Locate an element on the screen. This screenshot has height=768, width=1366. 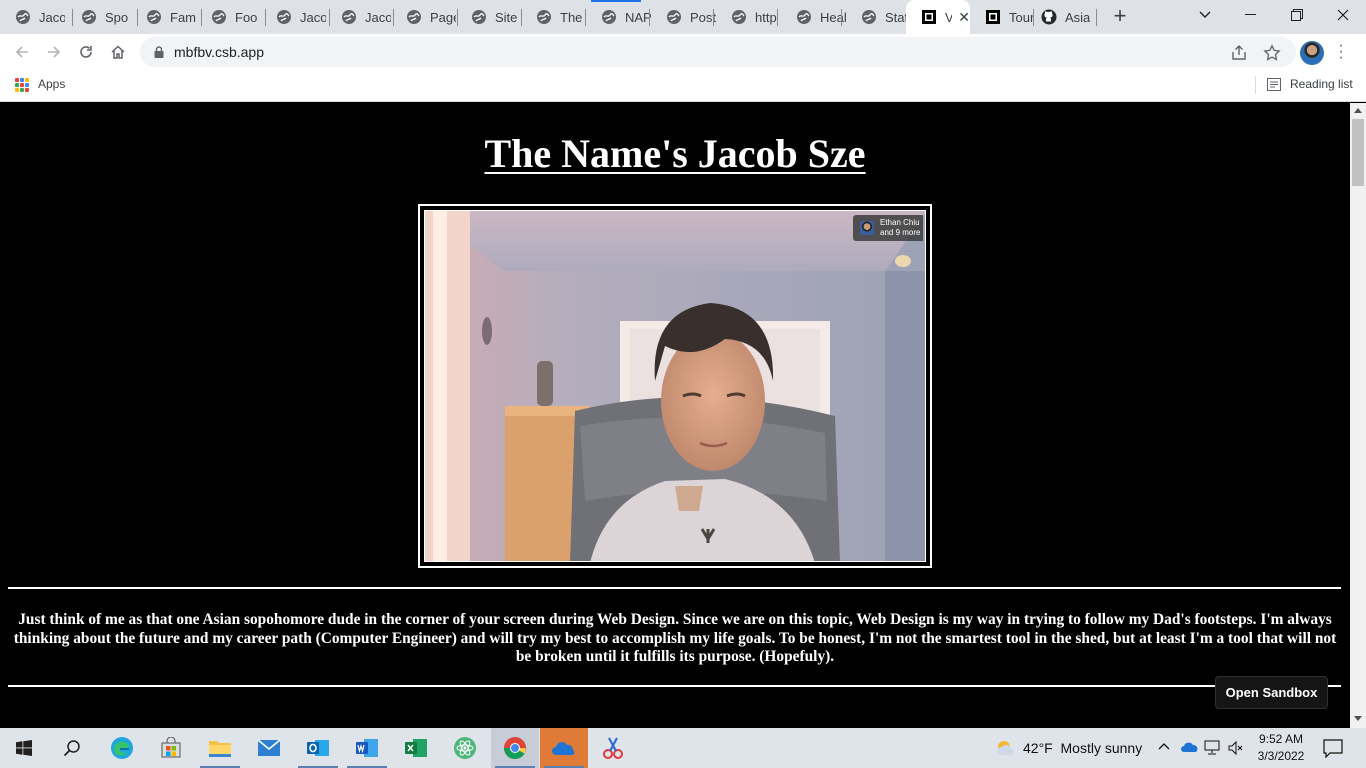
arrow-right-icon is located at coordinates (54, 52).